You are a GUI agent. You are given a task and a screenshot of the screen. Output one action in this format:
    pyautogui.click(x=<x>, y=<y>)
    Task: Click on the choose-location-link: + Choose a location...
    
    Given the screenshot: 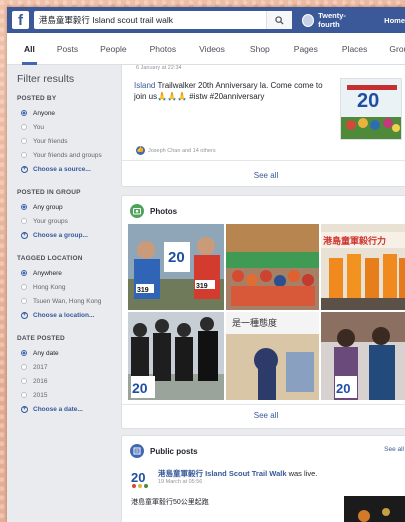 What is the action you would take?
    pyautogui.click(x=67, y=315)
    